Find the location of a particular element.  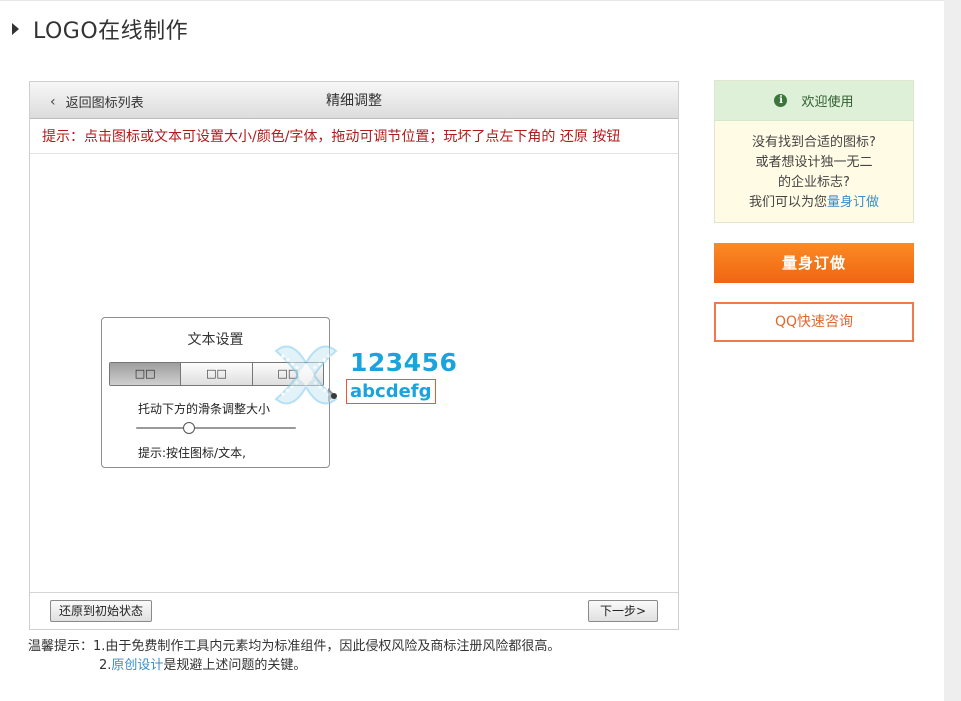

editor-toolbar: ‹ 返回图标列表 精细调整 is located at coordinates (354, 100).